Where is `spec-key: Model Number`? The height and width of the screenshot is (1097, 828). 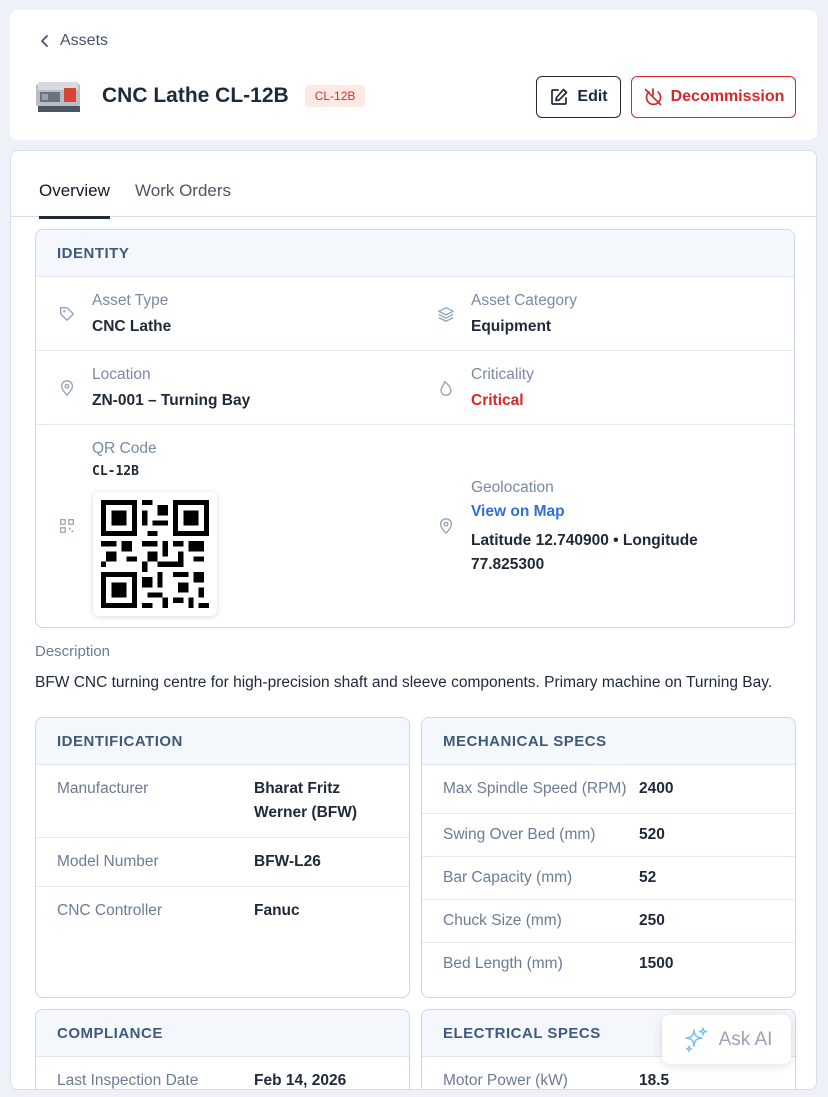
spec-key: Model Number is located at coordinates (108, 861).